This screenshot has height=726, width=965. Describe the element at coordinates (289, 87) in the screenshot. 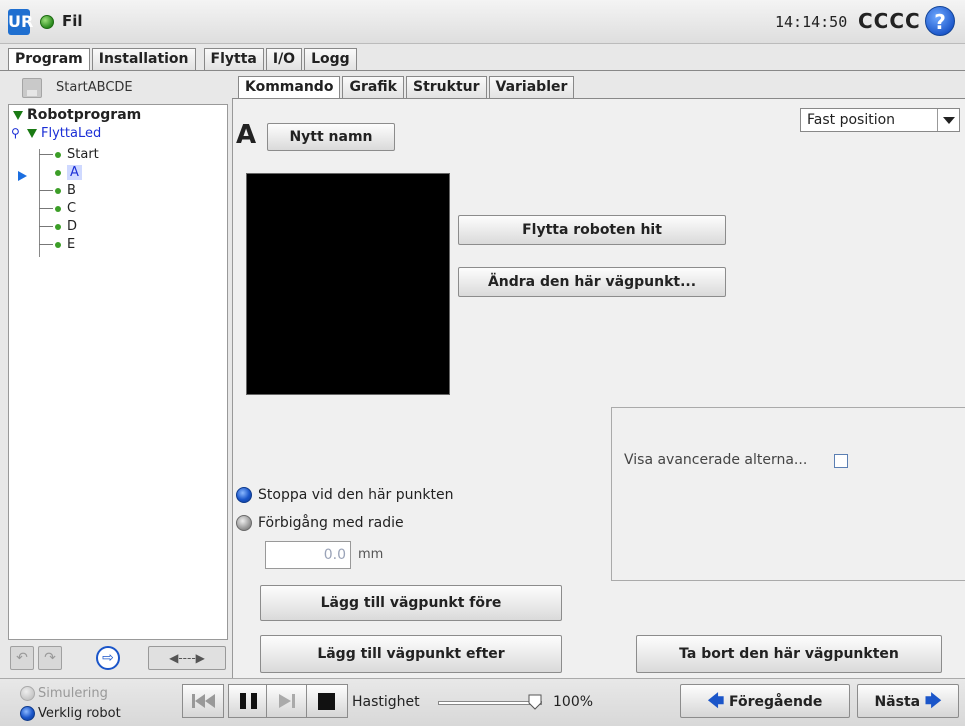

I see `tab-command: Kommando` at that location.